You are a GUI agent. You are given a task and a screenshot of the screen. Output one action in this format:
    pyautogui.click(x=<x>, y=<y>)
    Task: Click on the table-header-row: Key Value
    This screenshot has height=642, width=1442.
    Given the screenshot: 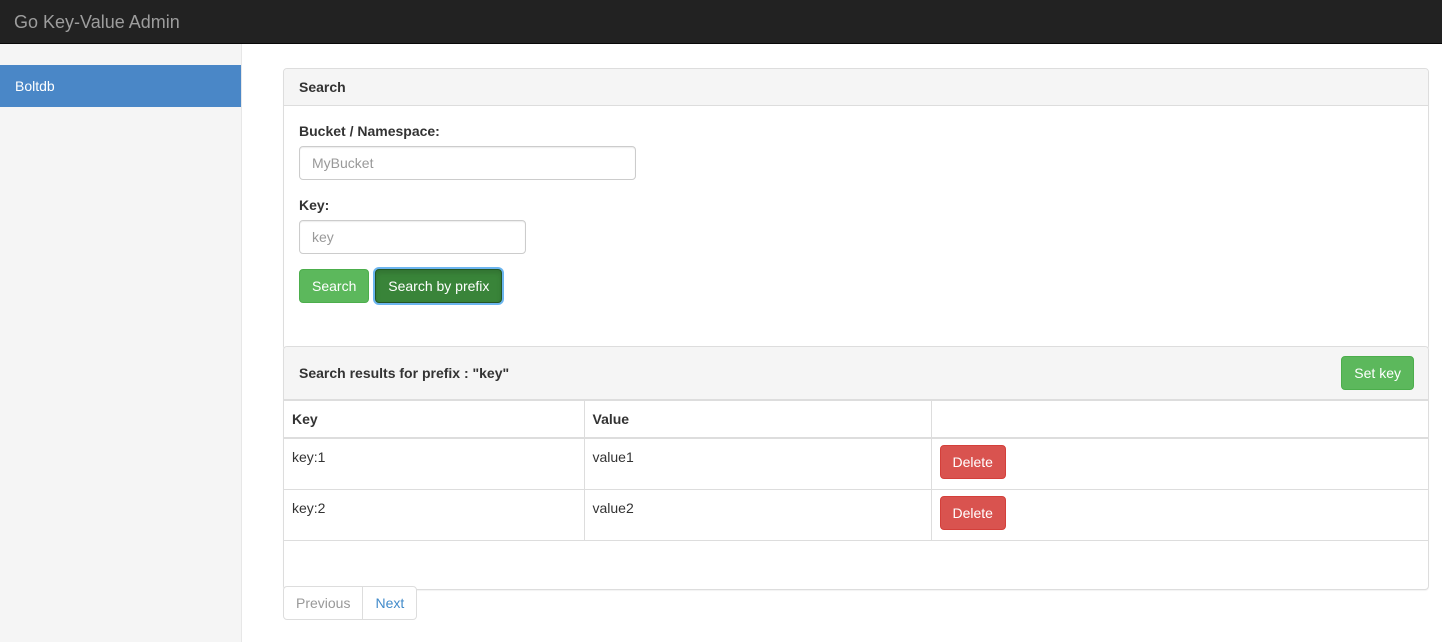 What is the action you would take?
    pyautogui.click(x=856, y=419)
    